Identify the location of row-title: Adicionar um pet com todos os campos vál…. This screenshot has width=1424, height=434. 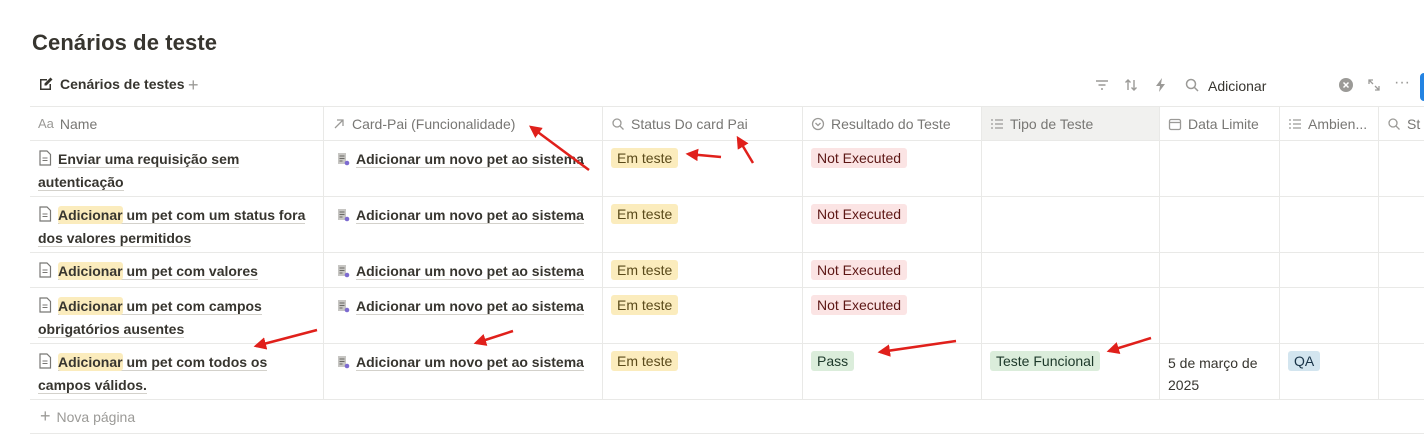
(153, 373).